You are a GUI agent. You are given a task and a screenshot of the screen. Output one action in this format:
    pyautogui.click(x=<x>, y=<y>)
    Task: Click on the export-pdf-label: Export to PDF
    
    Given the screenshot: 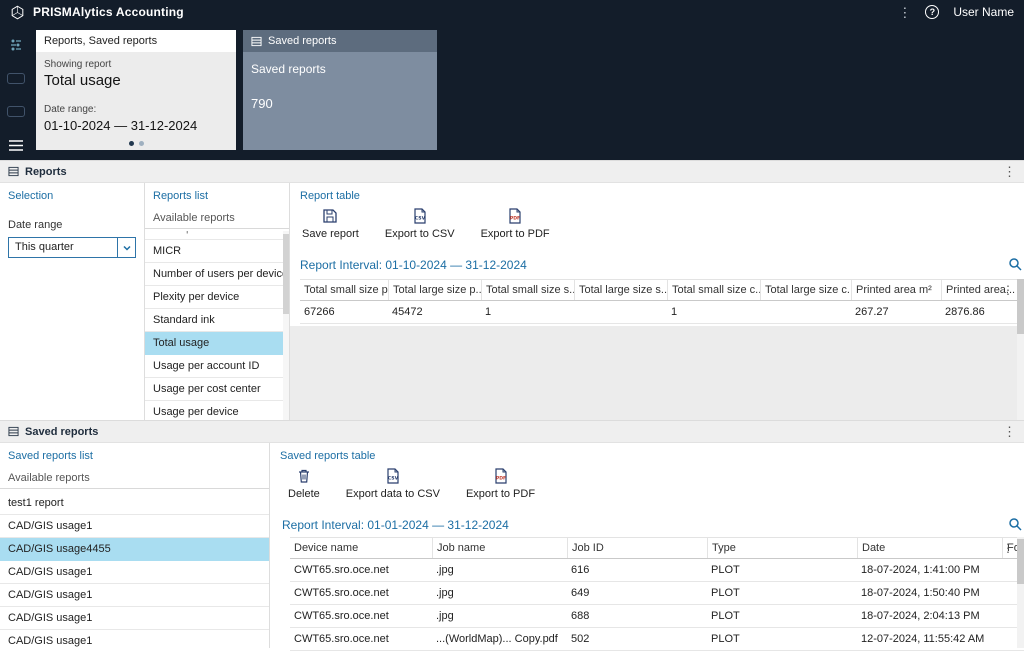 What is the action you would take?
    pyautogui.click(x=515, y=234)
    